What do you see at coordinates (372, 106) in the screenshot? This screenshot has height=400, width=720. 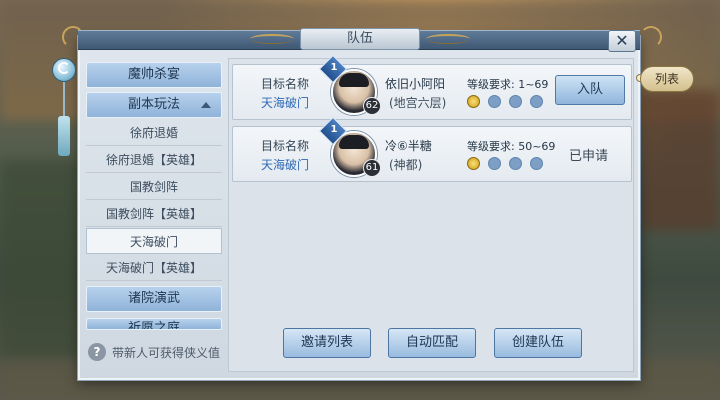 I see `level-badge: 62` at bounding box center [372, 106].